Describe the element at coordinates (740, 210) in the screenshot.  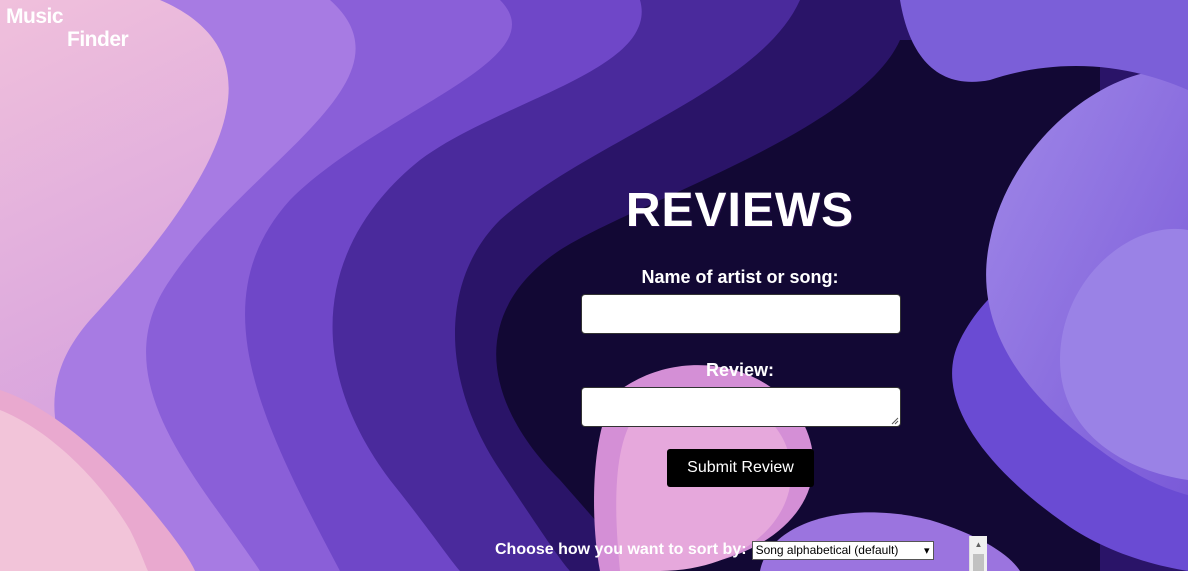
I see `page-title: REVIEWS` at that location.